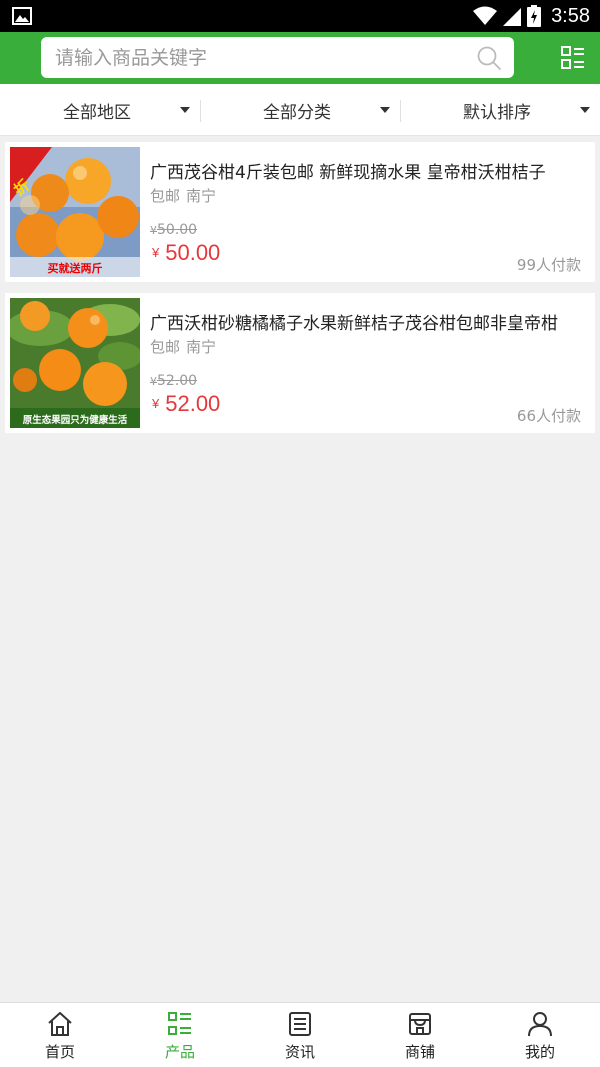 This screenshot has width=600, height=1067. I want to click on current-price: ¥52.00, so click(186, 404).